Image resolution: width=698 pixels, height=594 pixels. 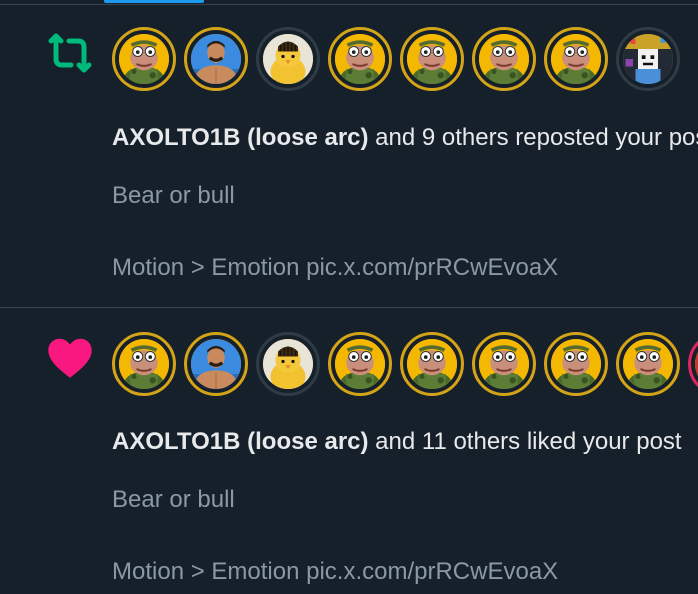 I want to click on action-text: and 11 others liked your post, so click(x=525, y=441).